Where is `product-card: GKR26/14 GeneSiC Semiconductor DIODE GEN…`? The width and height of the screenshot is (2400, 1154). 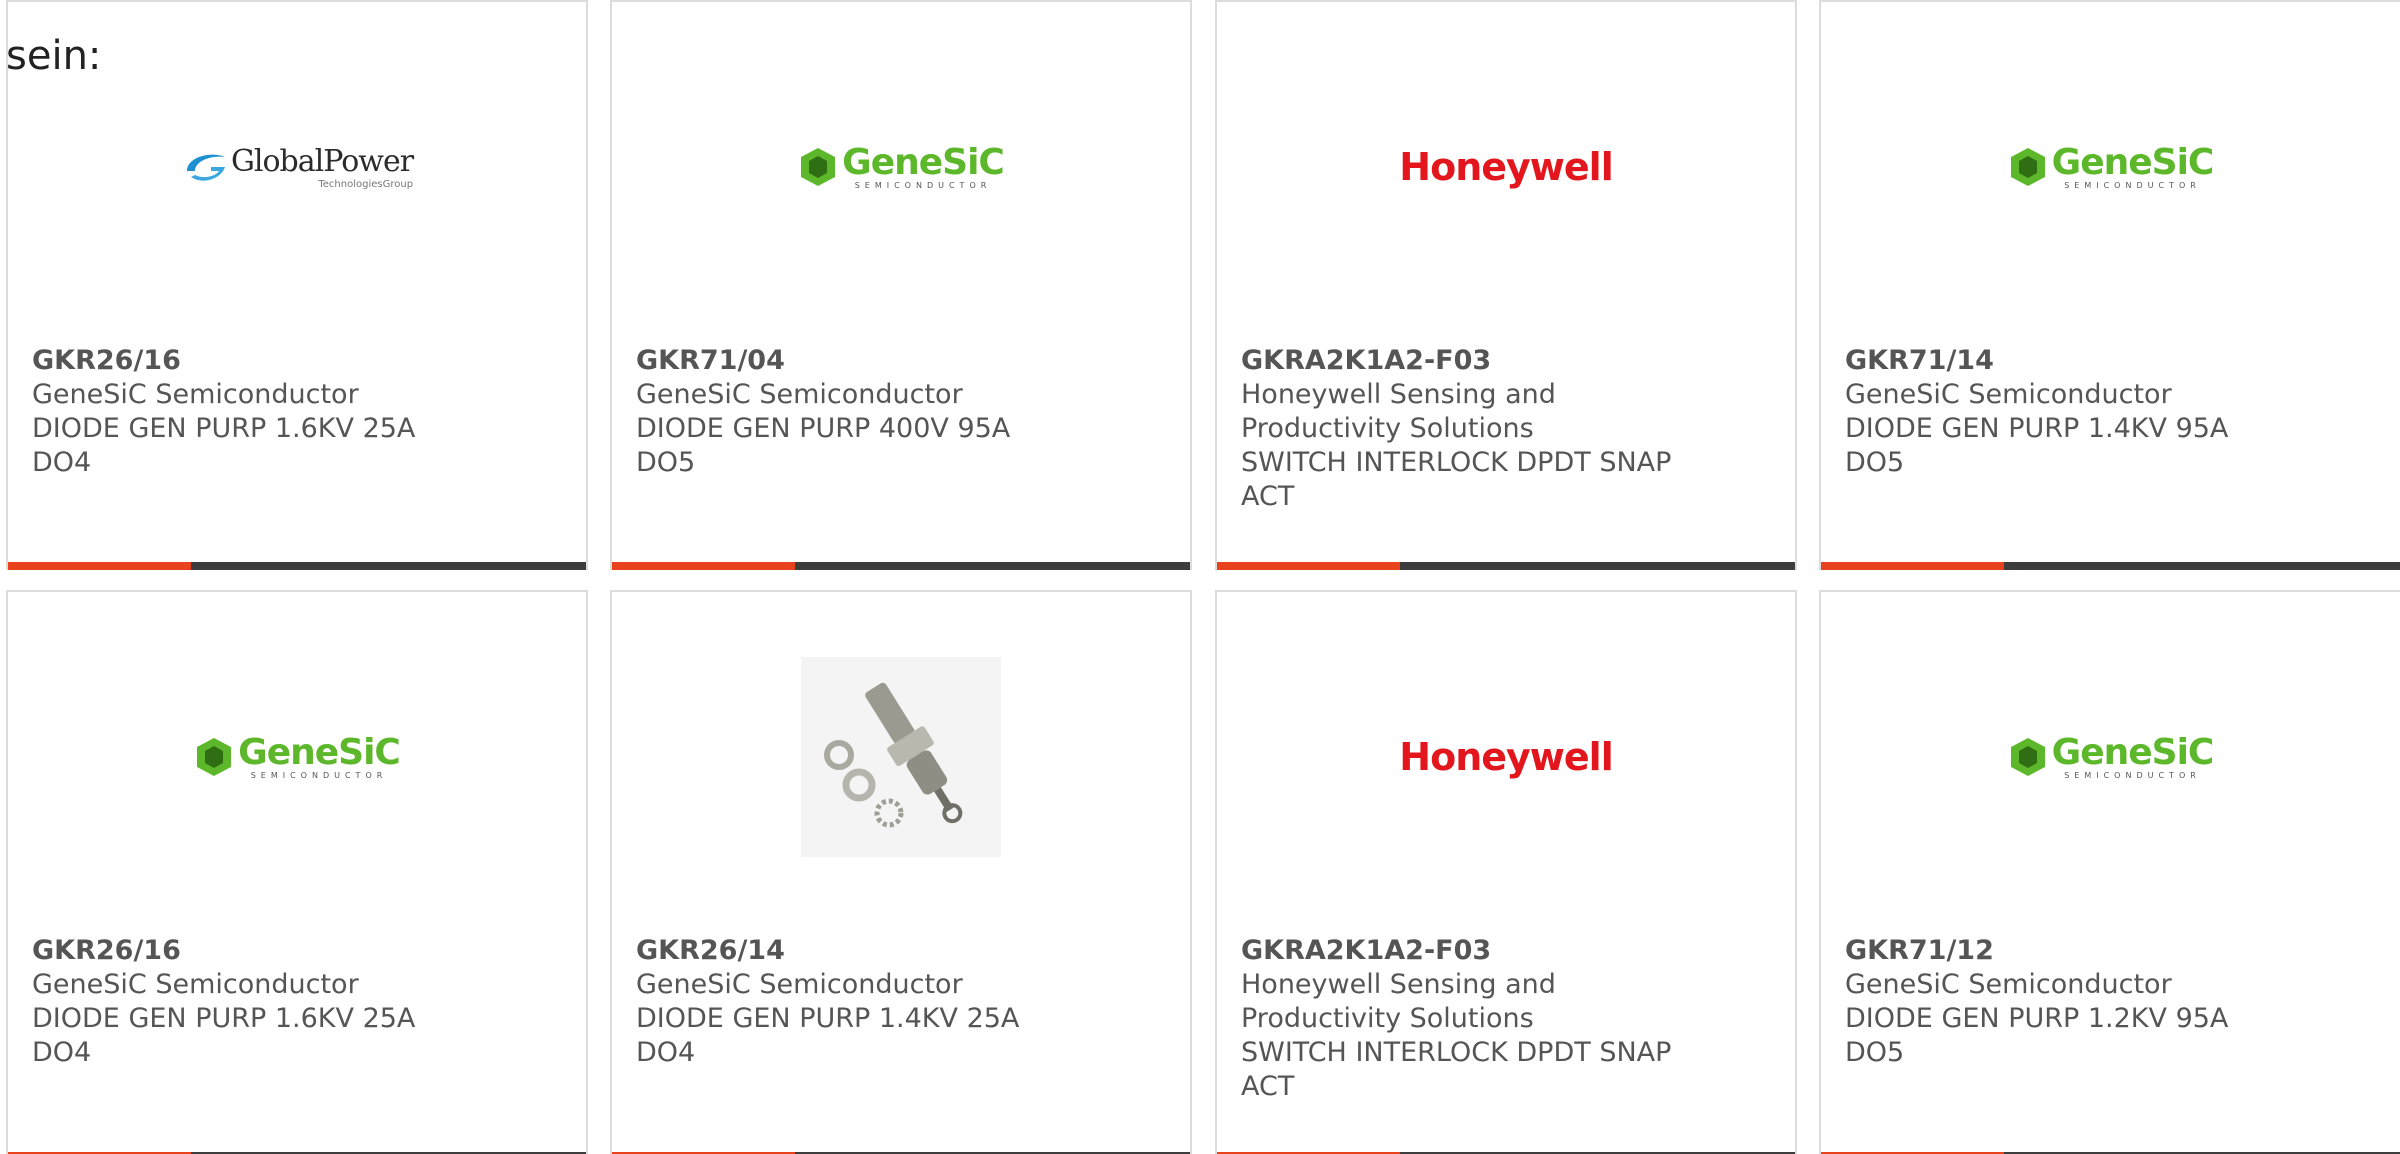 product-card: GKR26/14 GeneSiC Semiconductor DIODE GEN… is located at coordinates (901, 872).